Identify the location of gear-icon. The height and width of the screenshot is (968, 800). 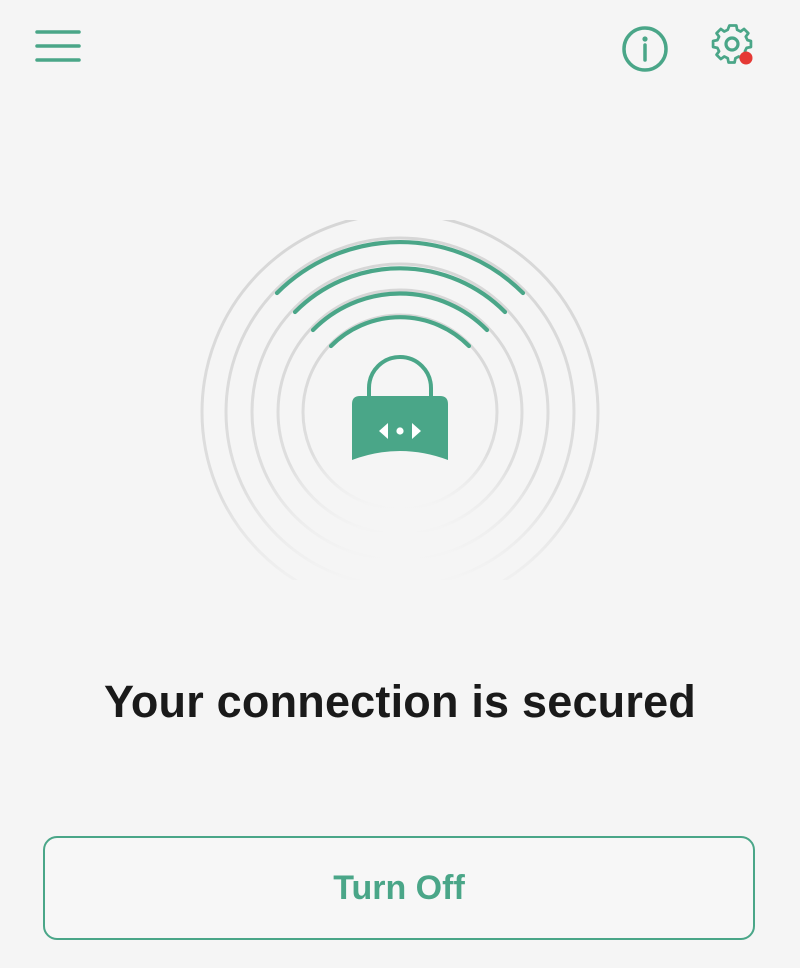
(732, 44).